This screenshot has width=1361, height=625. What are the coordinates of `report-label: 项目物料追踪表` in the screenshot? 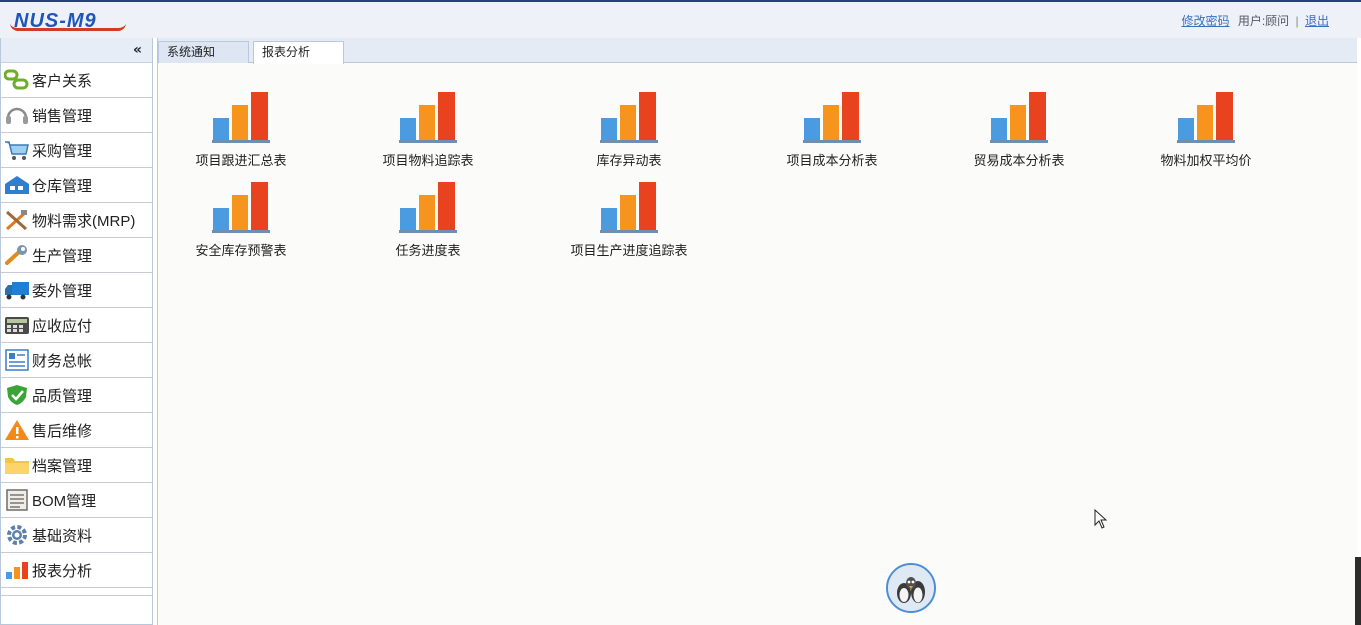 It's located at (428, 160).